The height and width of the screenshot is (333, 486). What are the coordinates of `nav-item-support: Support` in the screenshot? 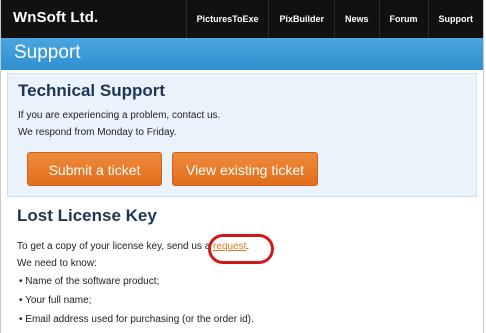 It's located at (455, 19).